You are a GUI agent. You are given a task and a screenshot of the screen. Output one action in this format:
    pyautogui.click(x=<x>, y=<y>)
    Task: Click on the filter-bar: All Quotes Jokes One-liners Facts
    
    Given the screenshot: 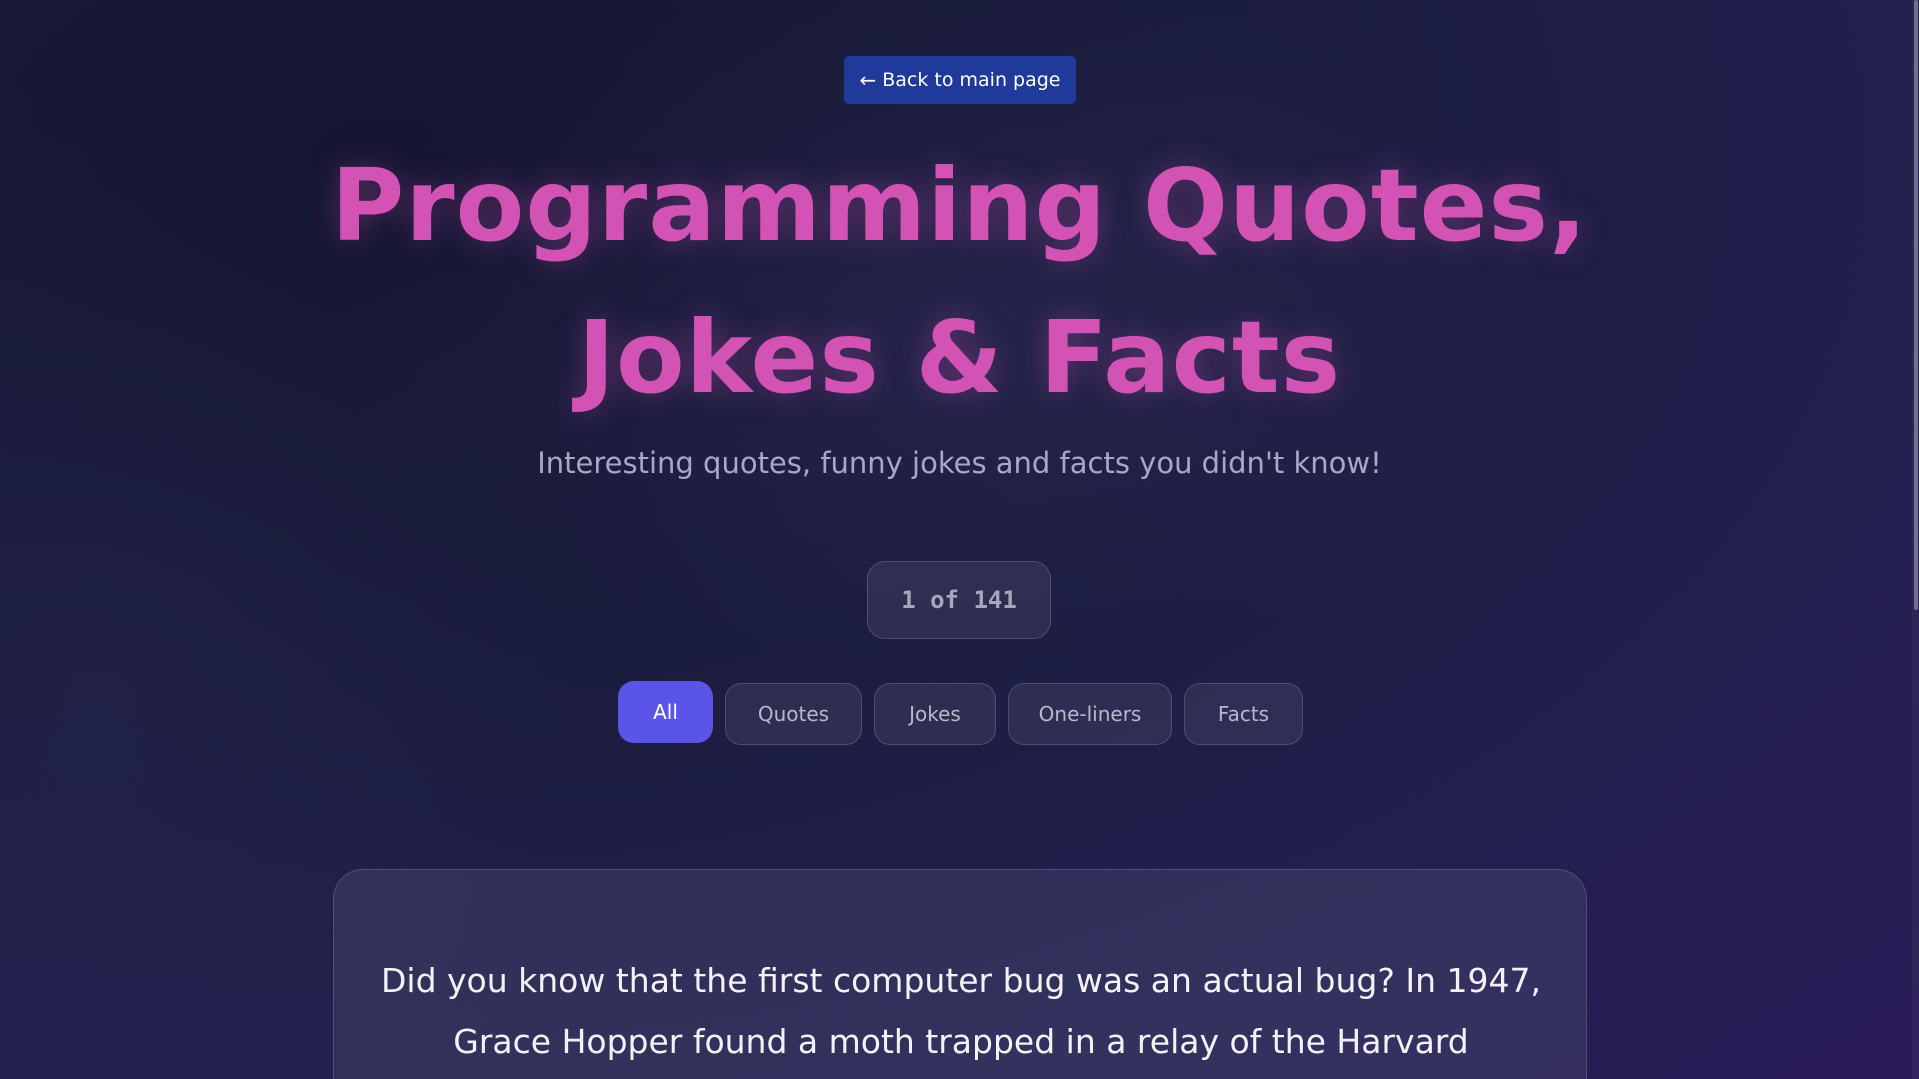 What is the action you would take?
    pyautogui.click(x=959, y=717)
    